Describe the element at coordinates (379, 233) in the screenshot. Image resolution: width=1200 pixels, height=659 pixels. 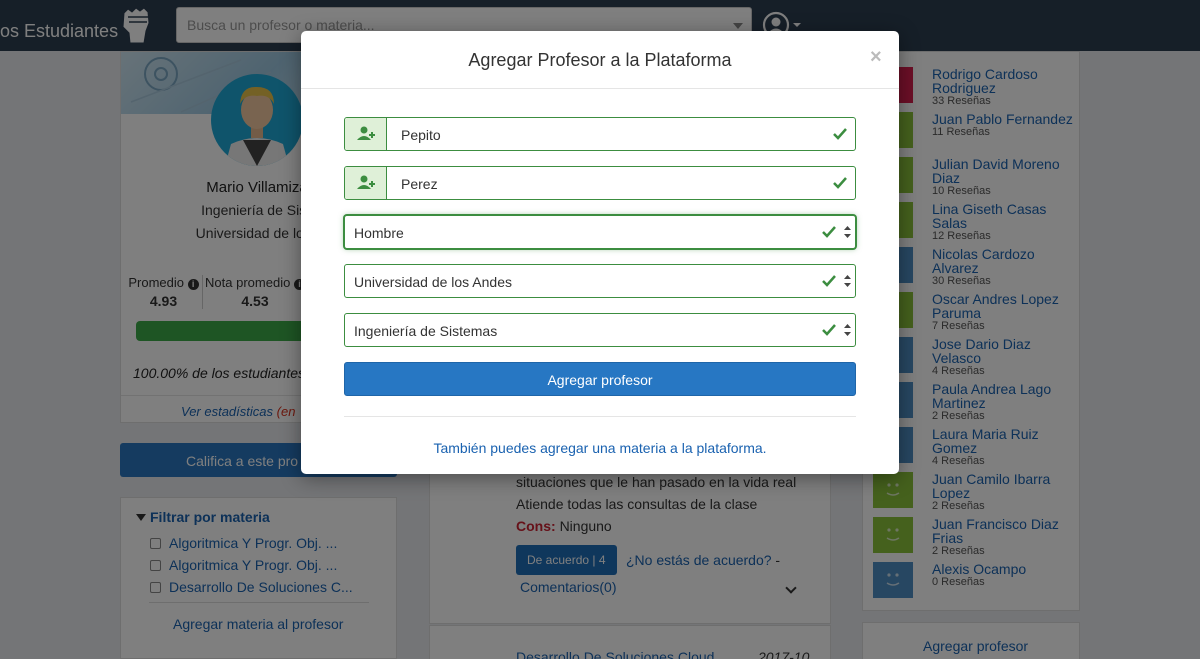
I see `gender-value: Hombre` at that location.